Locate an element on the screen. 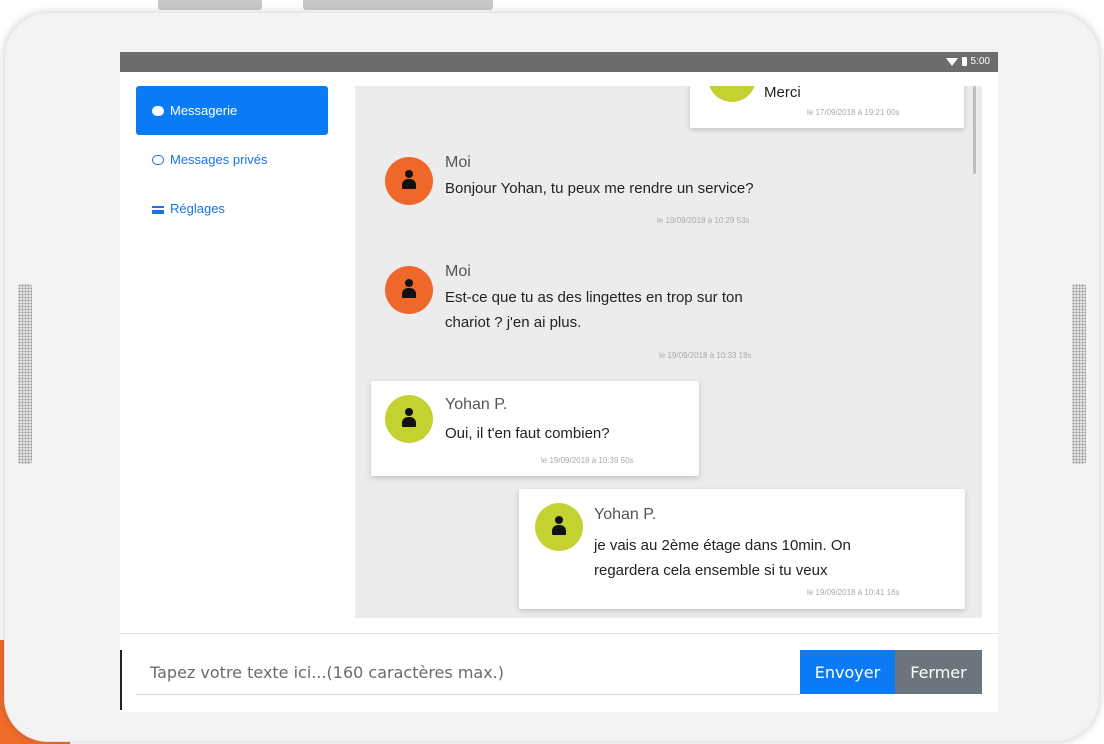  battery-icon is located at coordinates (964, 61).